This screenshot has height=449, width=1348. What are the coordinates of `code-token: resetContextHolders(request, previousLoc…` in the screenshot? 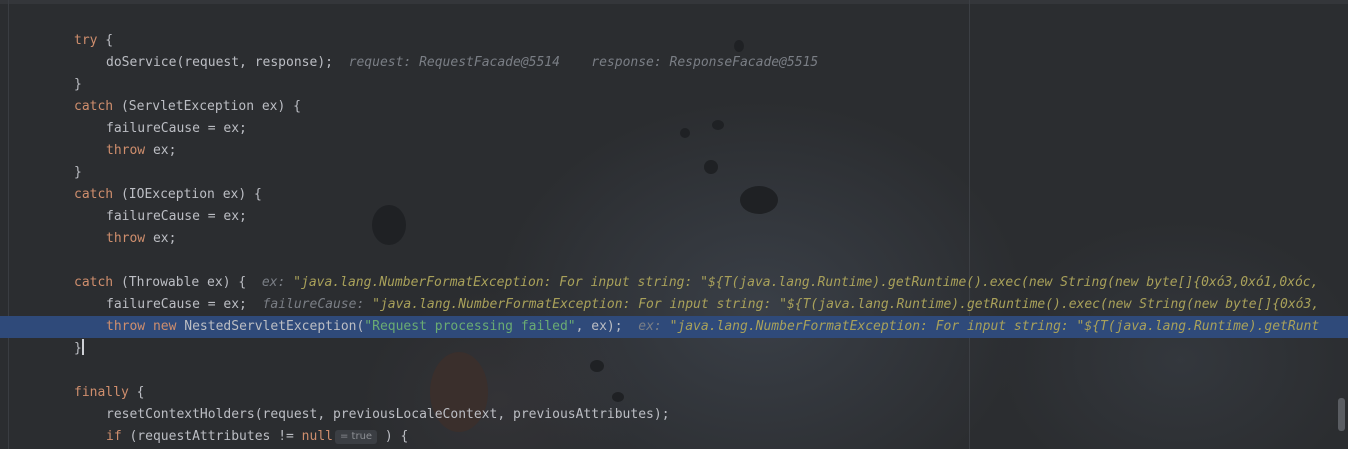 It's located at (388, 414).